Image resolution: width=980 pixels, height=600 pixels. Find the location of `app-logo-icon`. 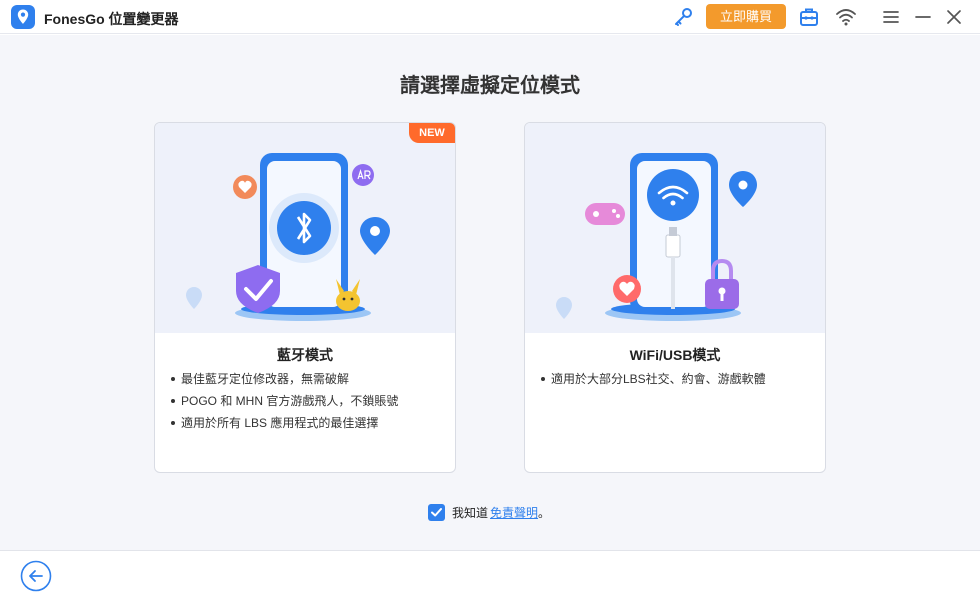

app-logo-icon is located at coordinates (23, 17).